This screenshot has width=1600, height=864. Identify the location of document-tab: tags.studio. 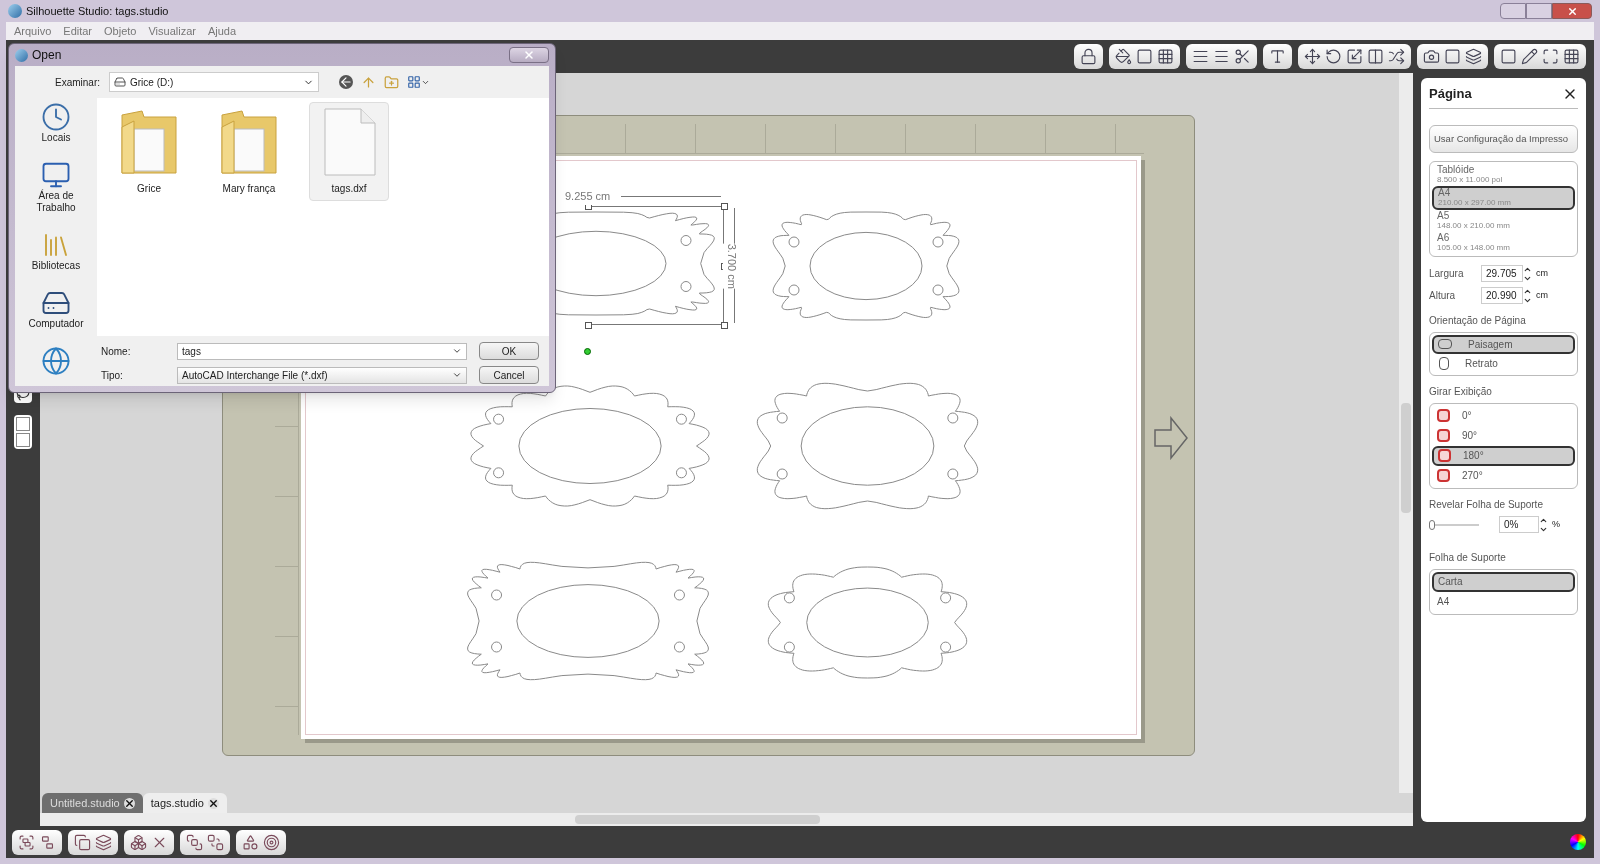
(184, 803).